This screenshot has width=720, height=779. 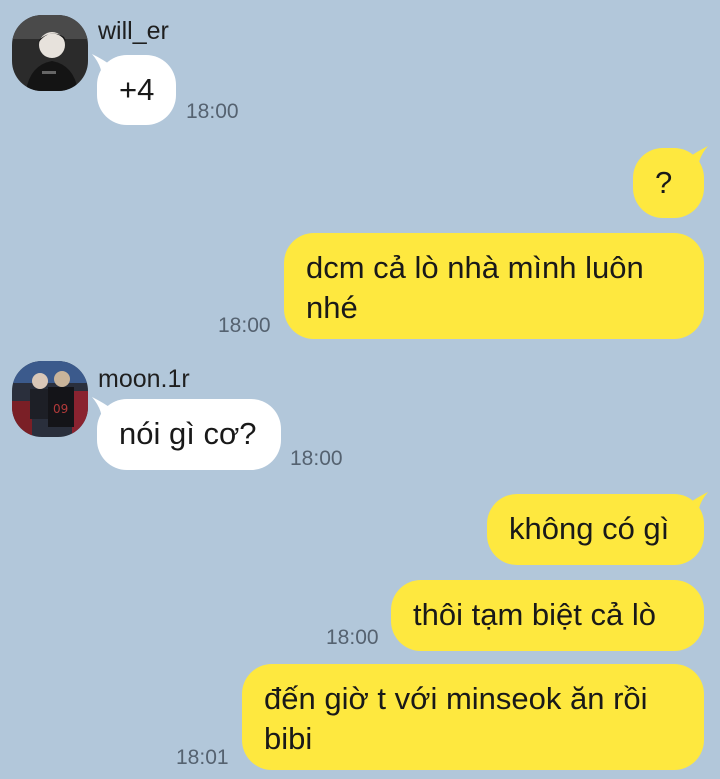 What do you see at coordinates (144, 379) in the screenshot?
I see `sender-name: moon.1r` at bounding box center [144, 379].